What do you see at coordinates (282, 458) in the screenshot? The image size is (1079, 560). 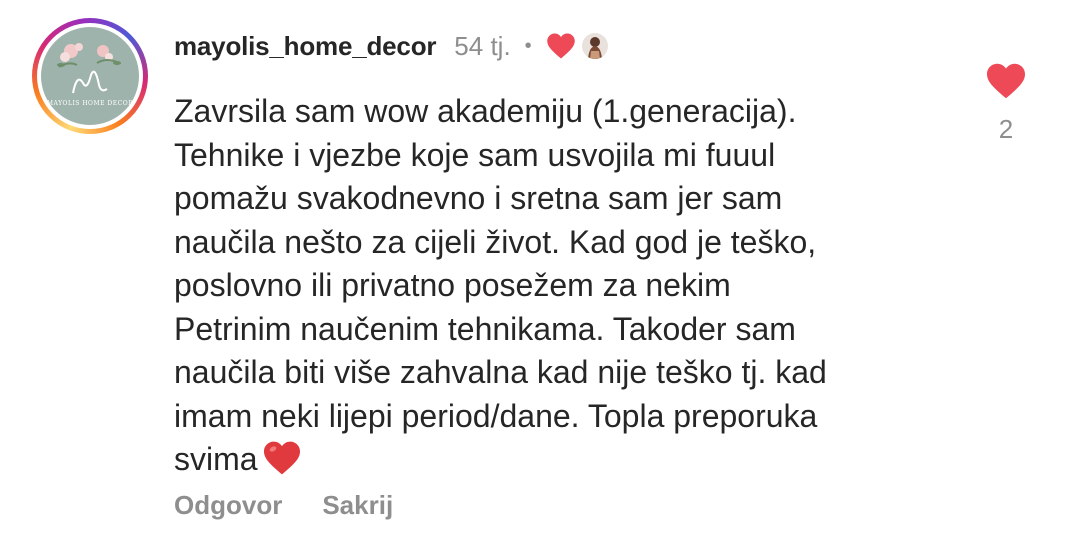 I see `red-heart-emoji-icon` at bounding box center [282, 458].